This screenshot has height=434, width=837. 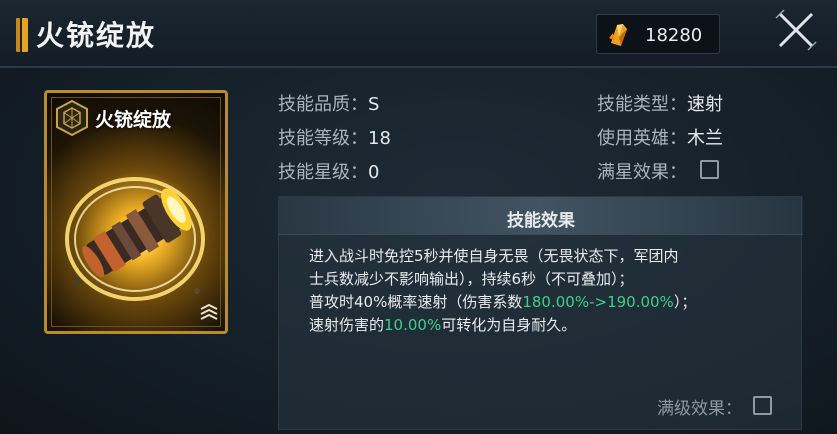 I want to click on effect-header: 技能效果, so click(x=541, y=216).